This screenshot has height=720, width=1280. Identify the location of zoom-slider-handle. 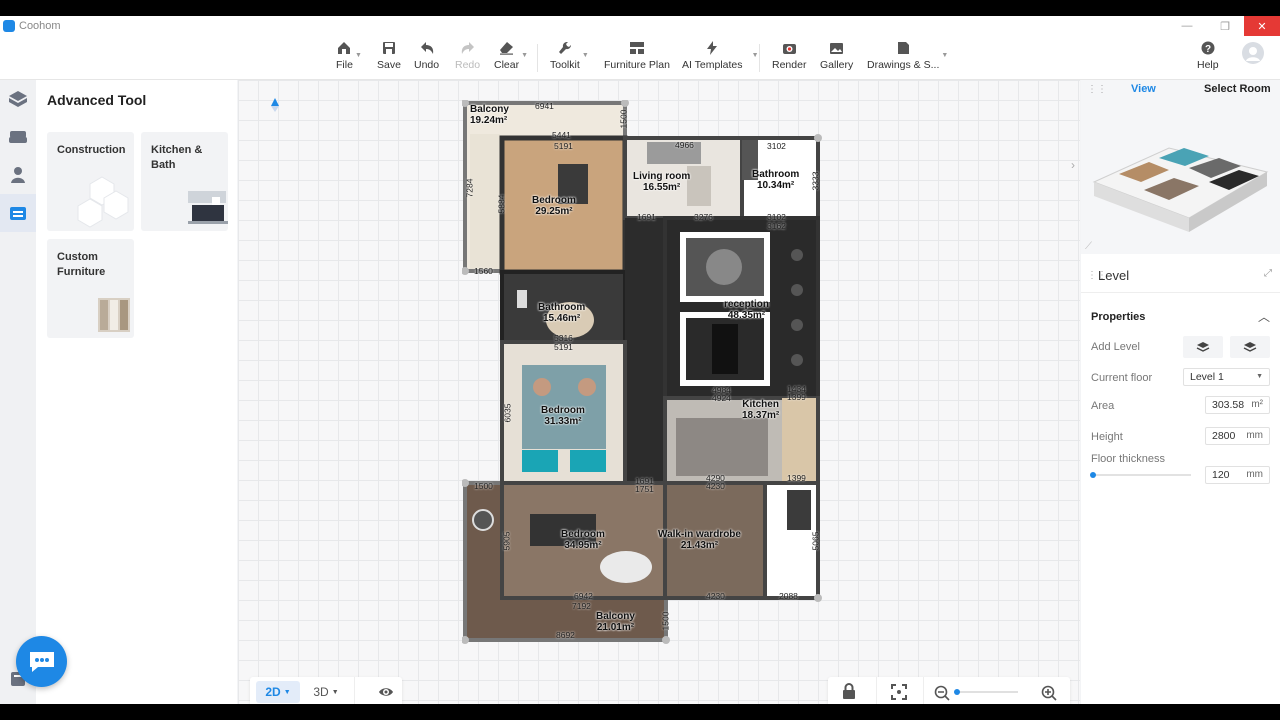
(957, 692).